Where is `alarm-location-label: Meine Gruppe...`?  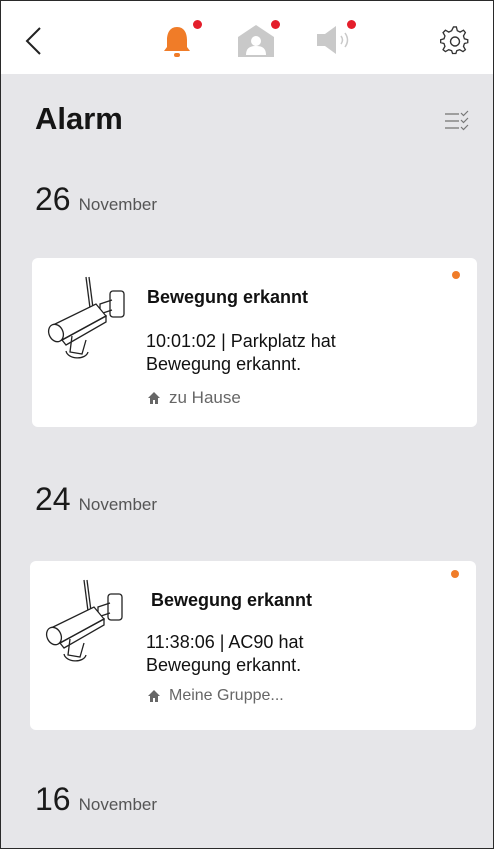
alarm-location-label: Meine Gruppe... is located at coordinates (226, 695).